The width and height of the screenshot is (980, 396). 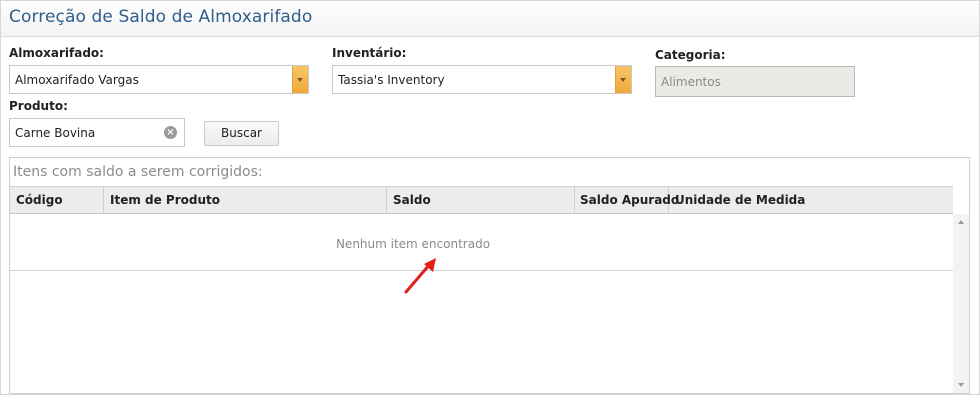 What do you see at coordinates (482, 79) in the screenshot?
I see `inventario-select: Tassia's Inventory` at bounding box center [482, 79].